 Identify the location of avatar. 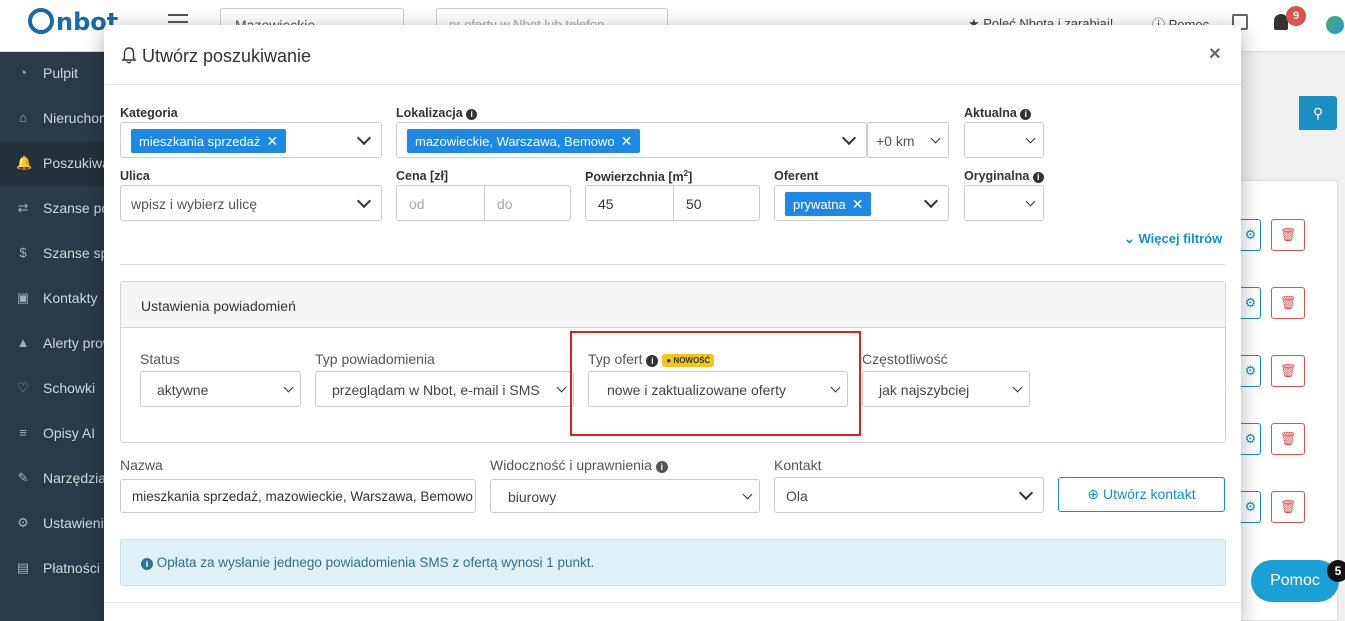
(1335, 25).